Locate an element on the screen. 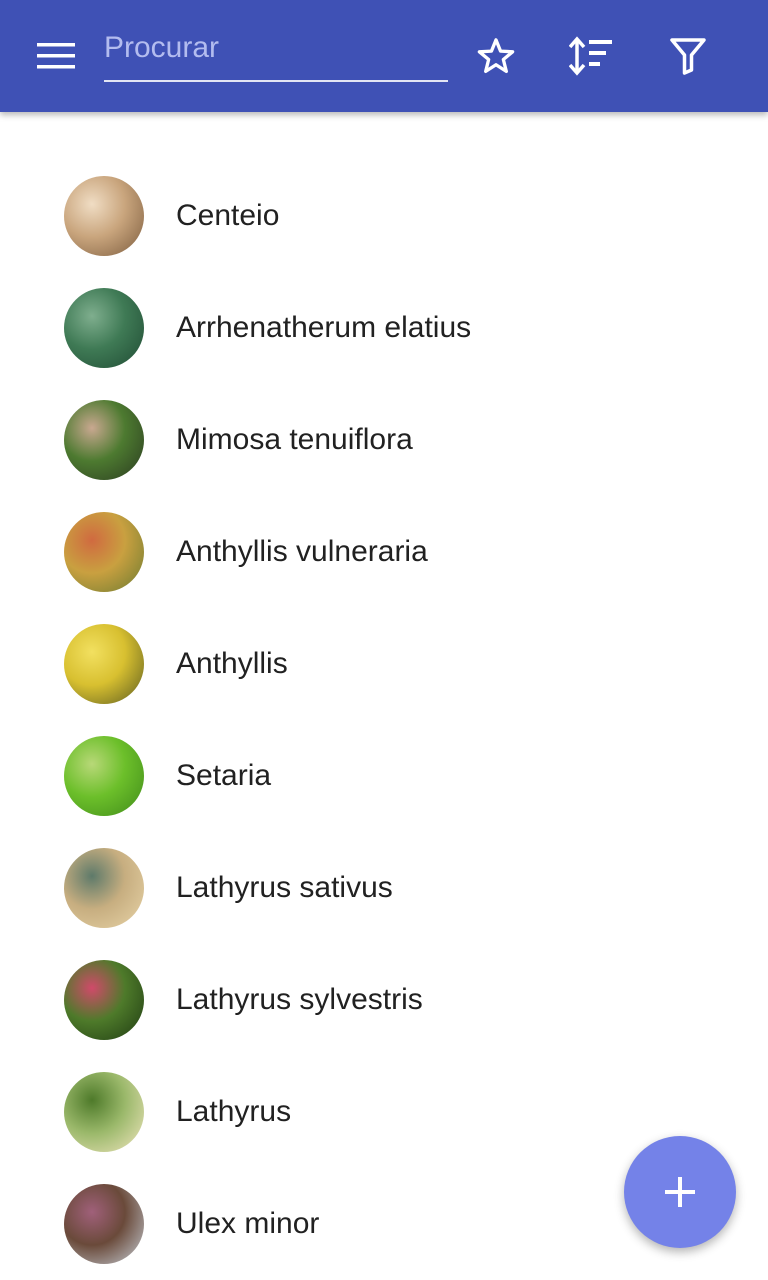 This screenshot has height=1280, width=768. plant-name: Mimosa tenuiflora is located at coordinates (294, 439).